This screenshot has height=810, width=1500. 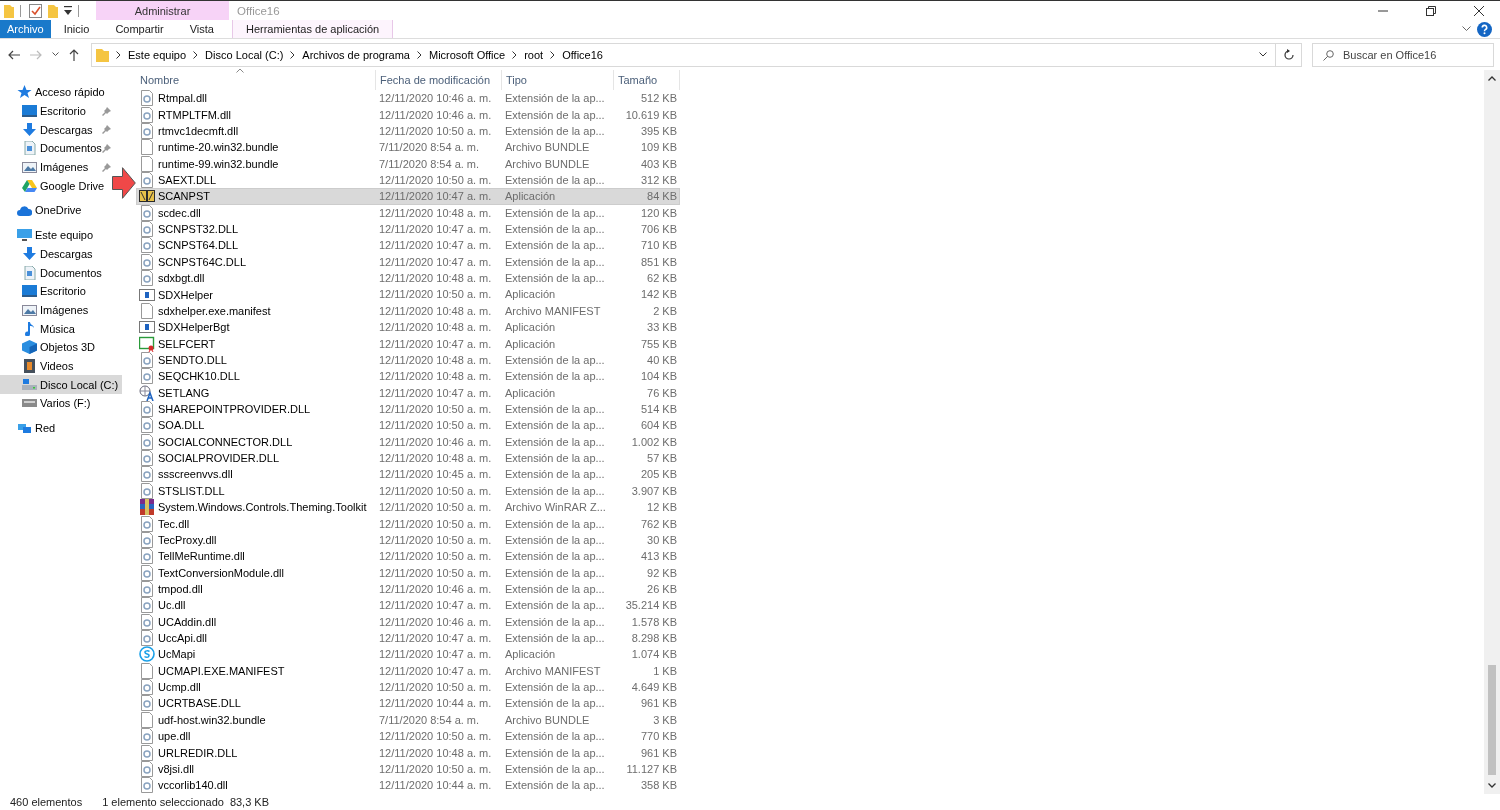 What do you see at coordinates (61, 403) in the screenshot?
I see `sidebar-item: Varios (F:)` at bounding box center [61, 403].